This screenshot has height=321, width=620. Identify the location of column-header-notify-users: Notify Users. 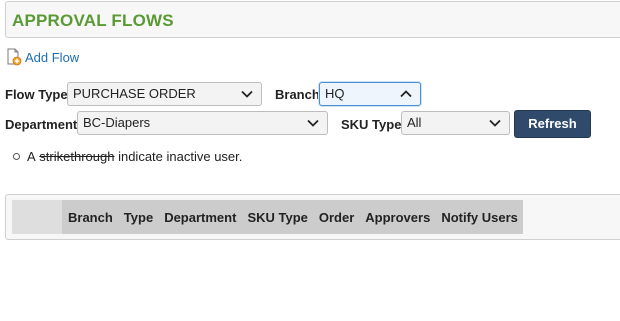
(479, 217).